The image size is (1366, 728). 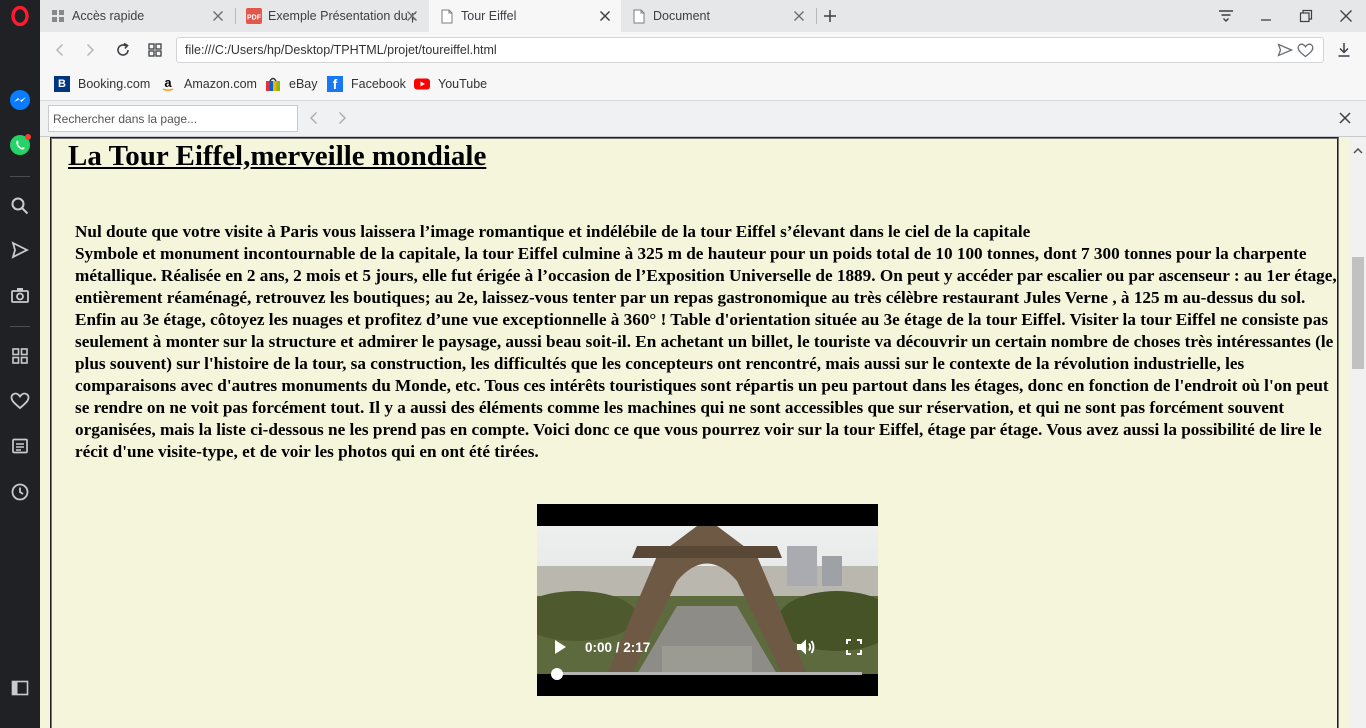 I want to click on tab-label: Exemple Présentation du p, so click(x=342, y=16).